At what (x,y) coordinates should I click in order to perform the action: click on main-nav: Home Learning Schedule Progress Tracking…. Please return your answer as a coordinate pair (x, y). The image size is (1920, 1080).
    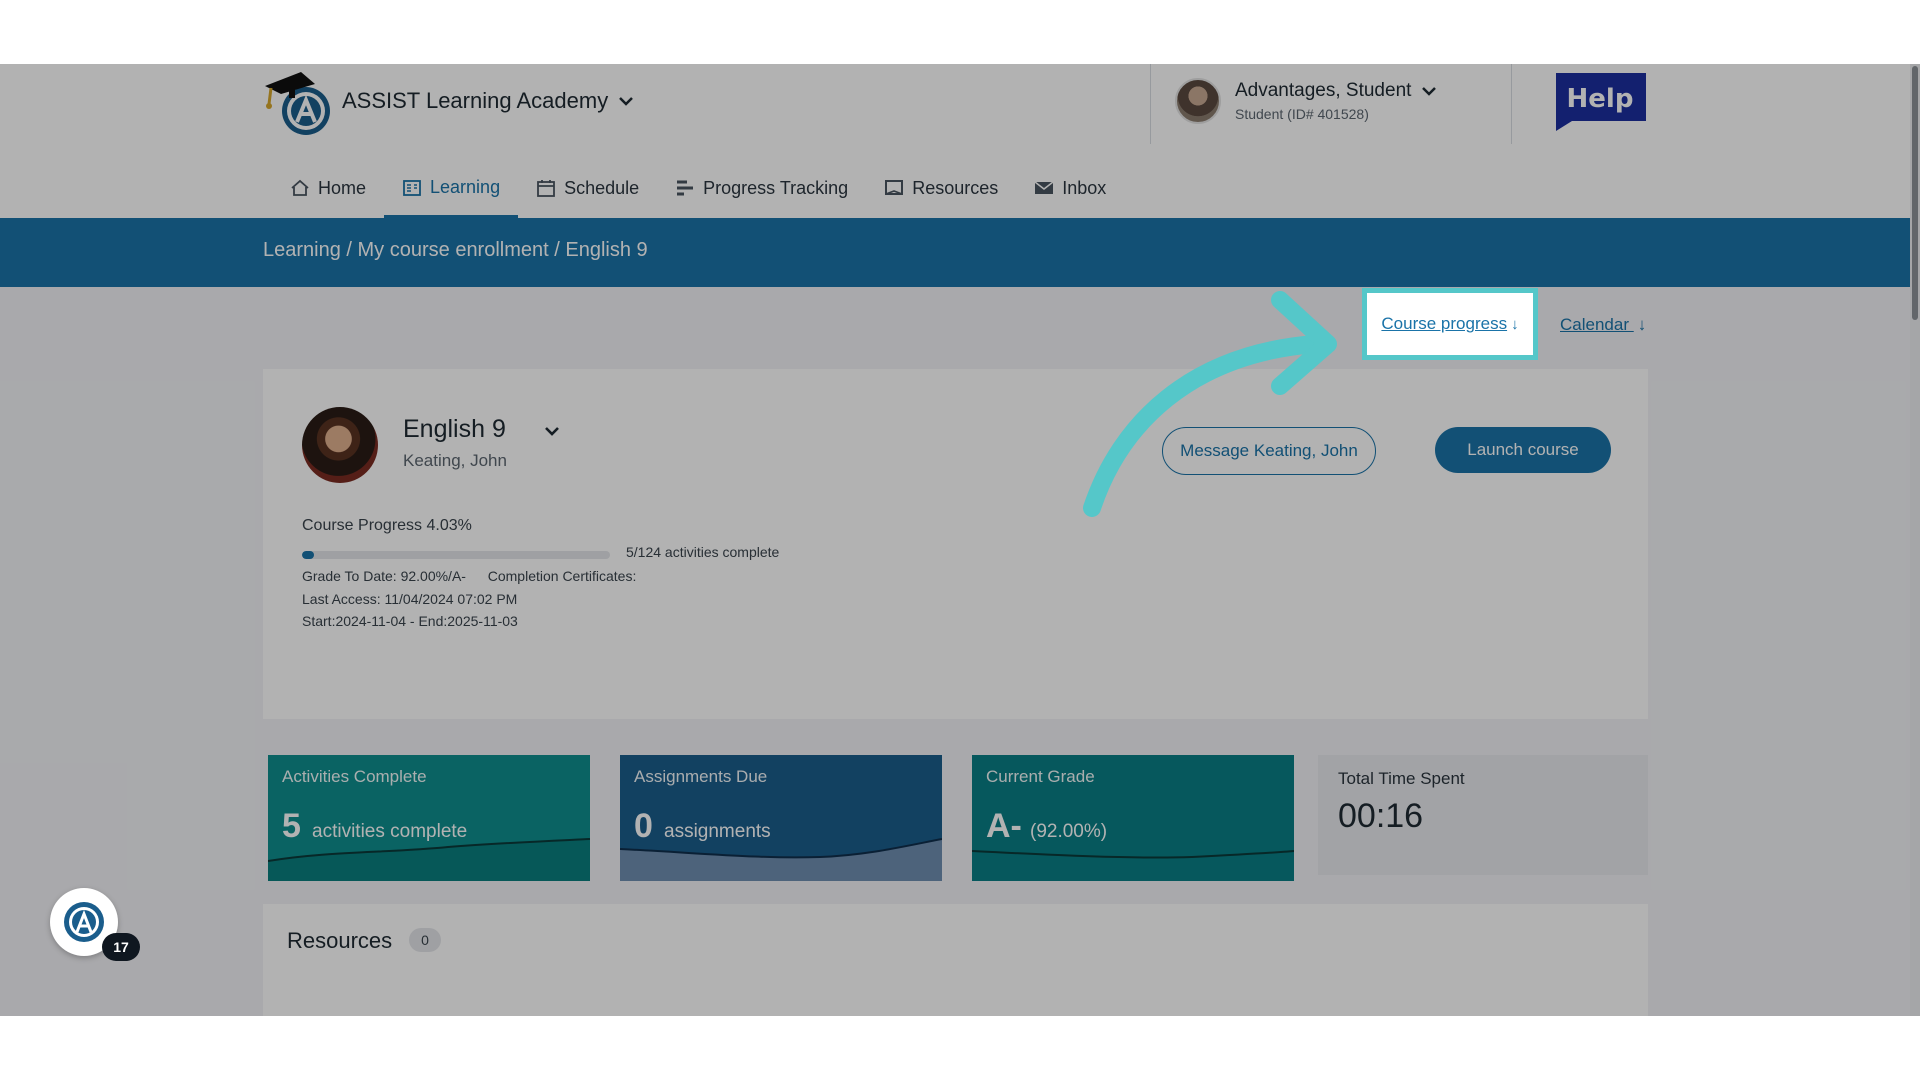
    Looking at the image, I should click on (698, 189).